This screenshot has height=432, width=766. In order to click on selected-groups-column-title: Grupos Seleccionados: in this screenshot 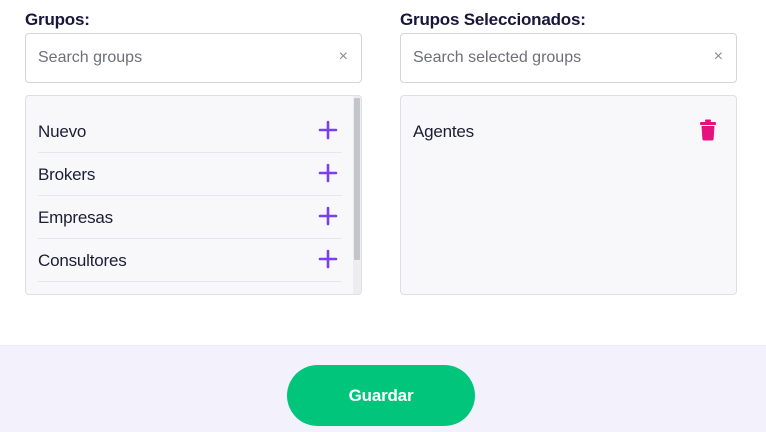, I will do `click(493, 19)`.